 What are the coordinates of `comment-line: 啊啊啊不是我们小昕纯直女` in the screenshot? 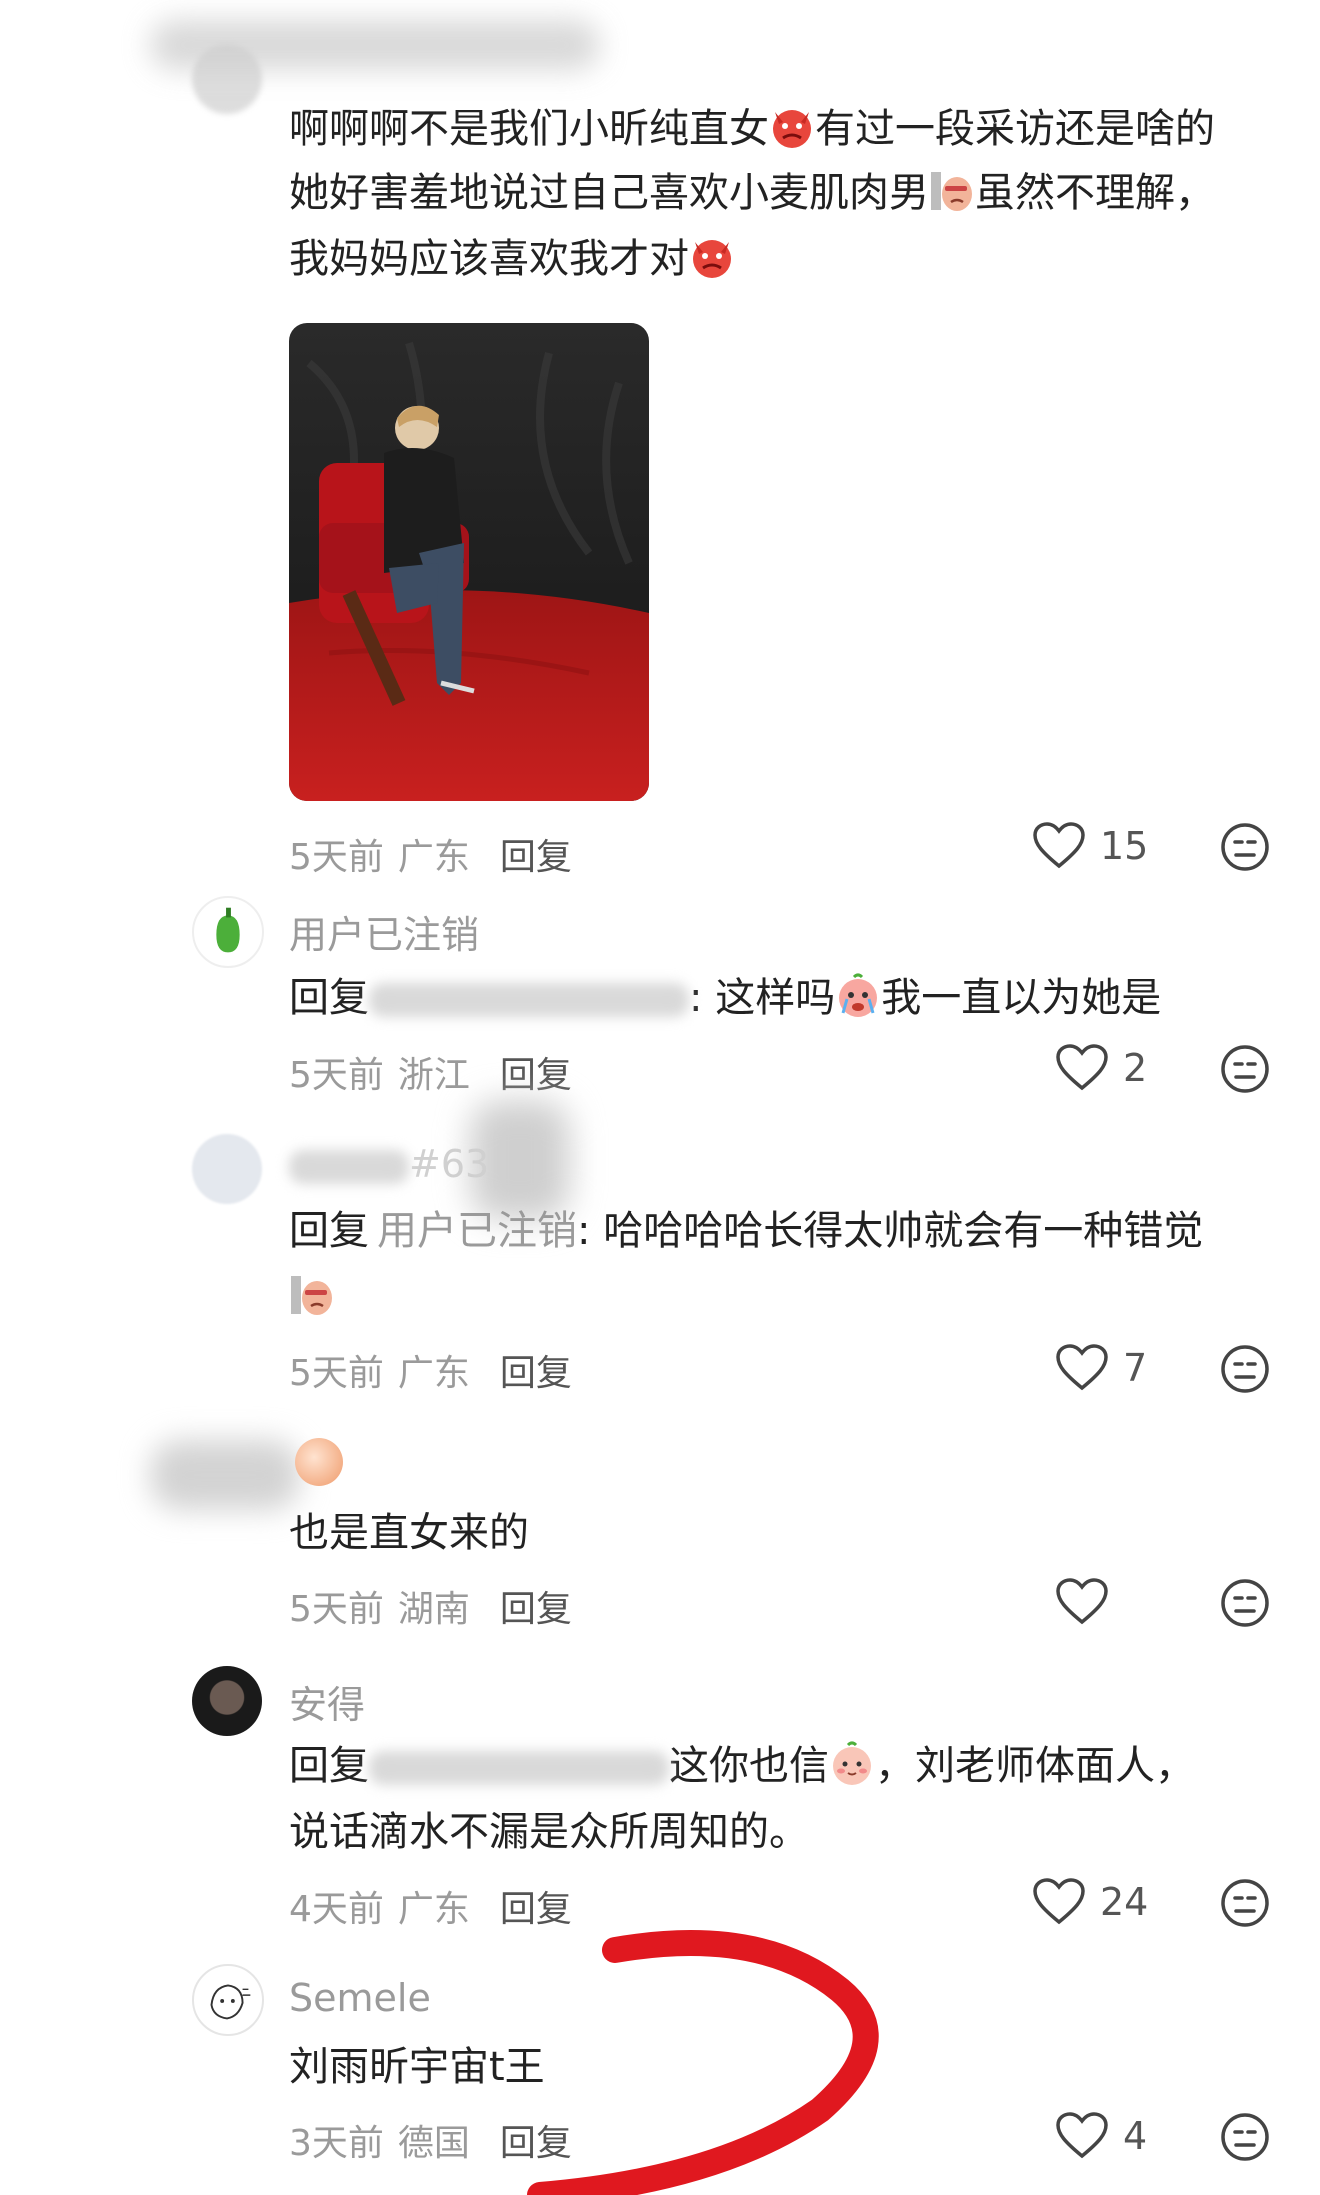 It's located at (529, 129).